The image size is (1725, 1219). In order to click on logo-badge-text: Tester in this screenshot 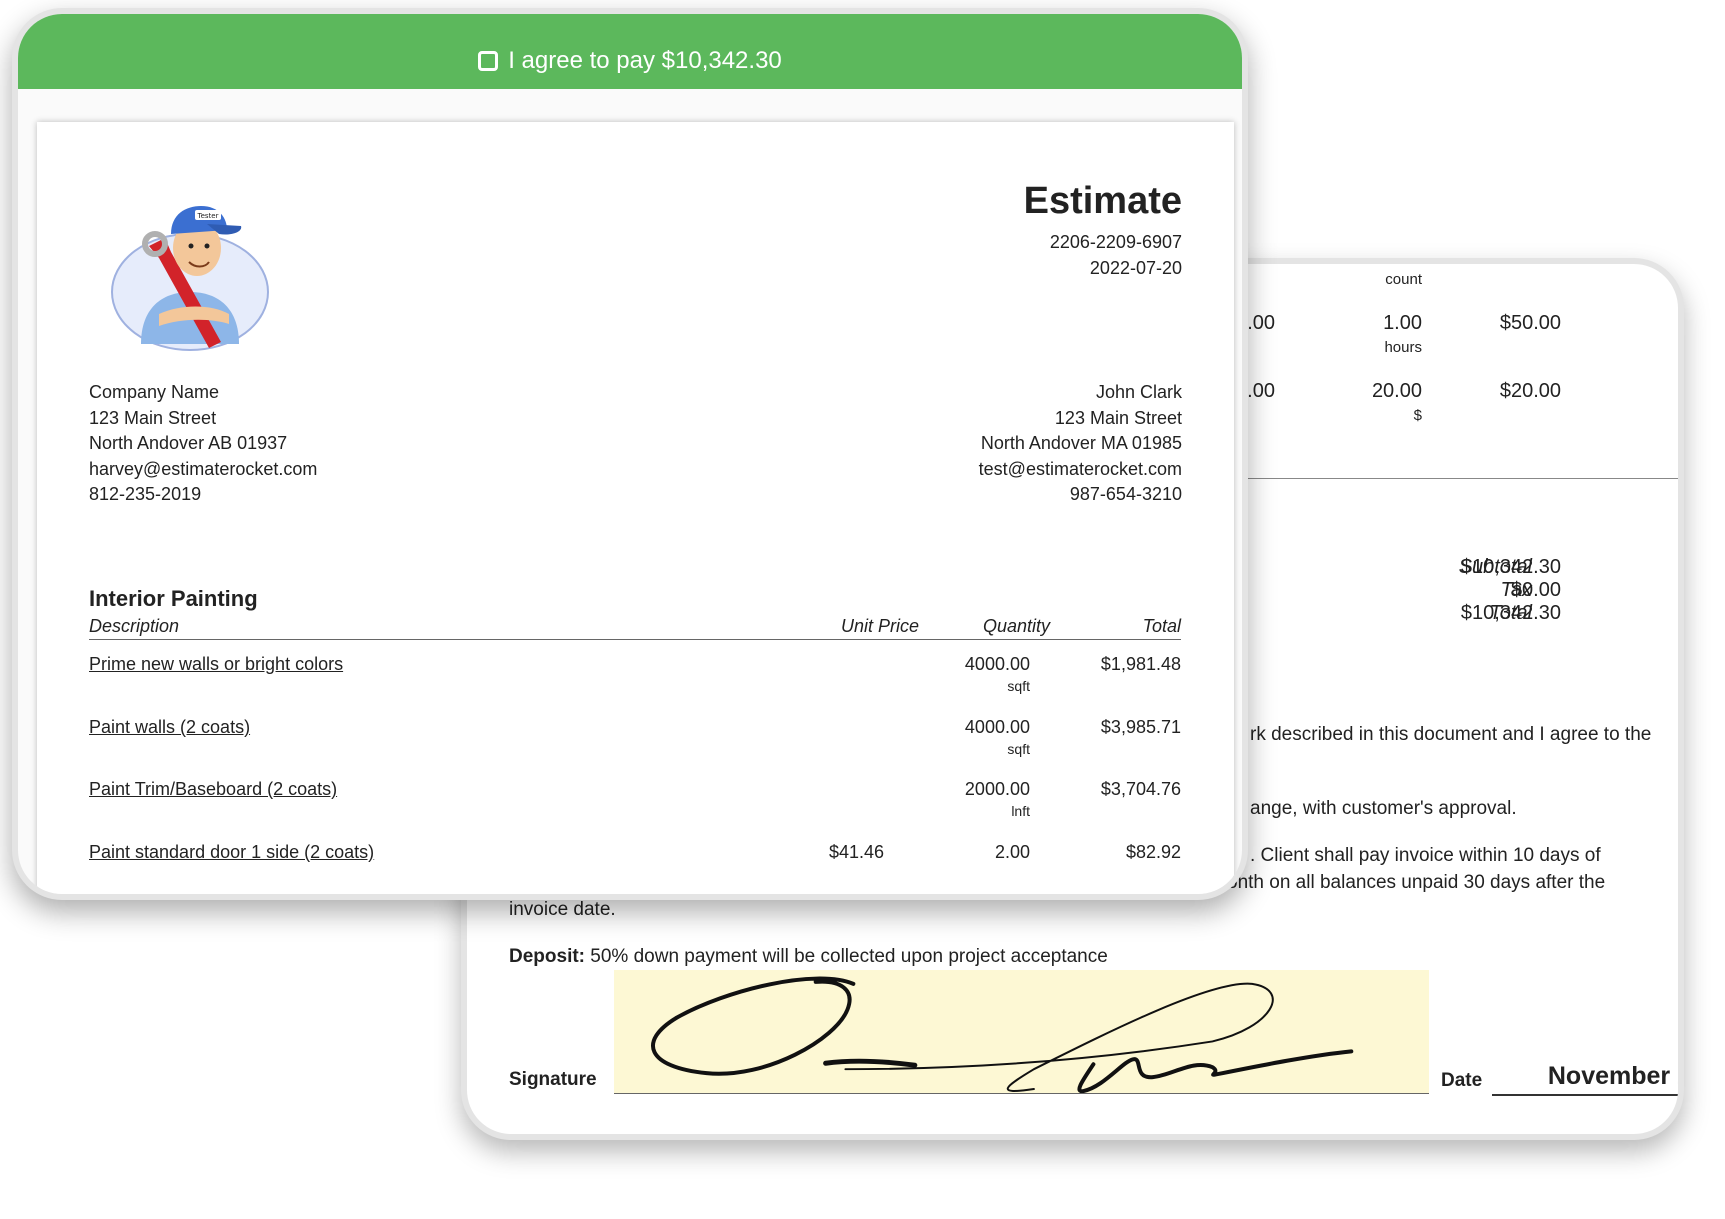, I will do `click(208, 216)`.